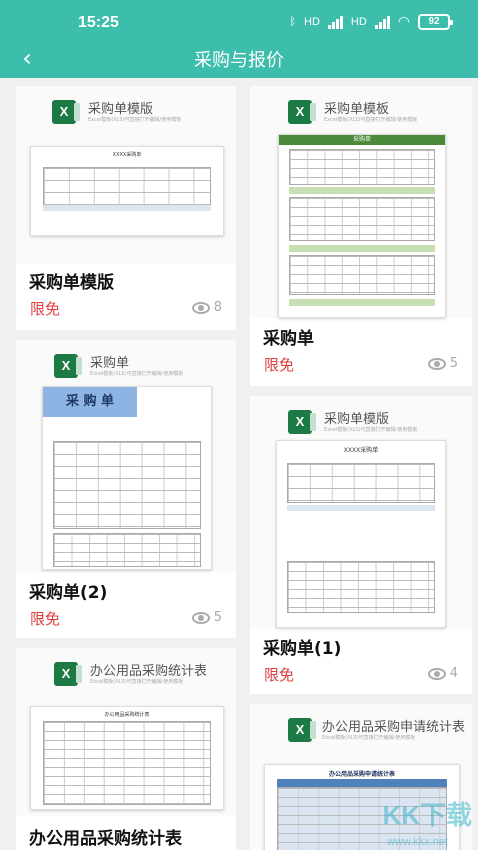  What do you see at coordinates (239, 22) in the screenshot?
I see `status-bar: 15:25 ᛒ HD HD ◠ 92` at bounding box center [239, 22].